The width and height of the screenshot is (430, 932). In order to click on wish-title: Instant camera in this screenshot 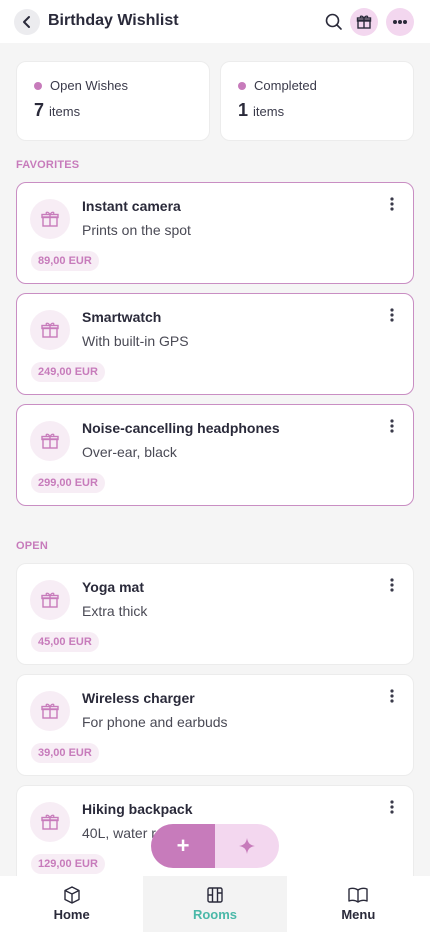, I will do `click(131, 206)`.